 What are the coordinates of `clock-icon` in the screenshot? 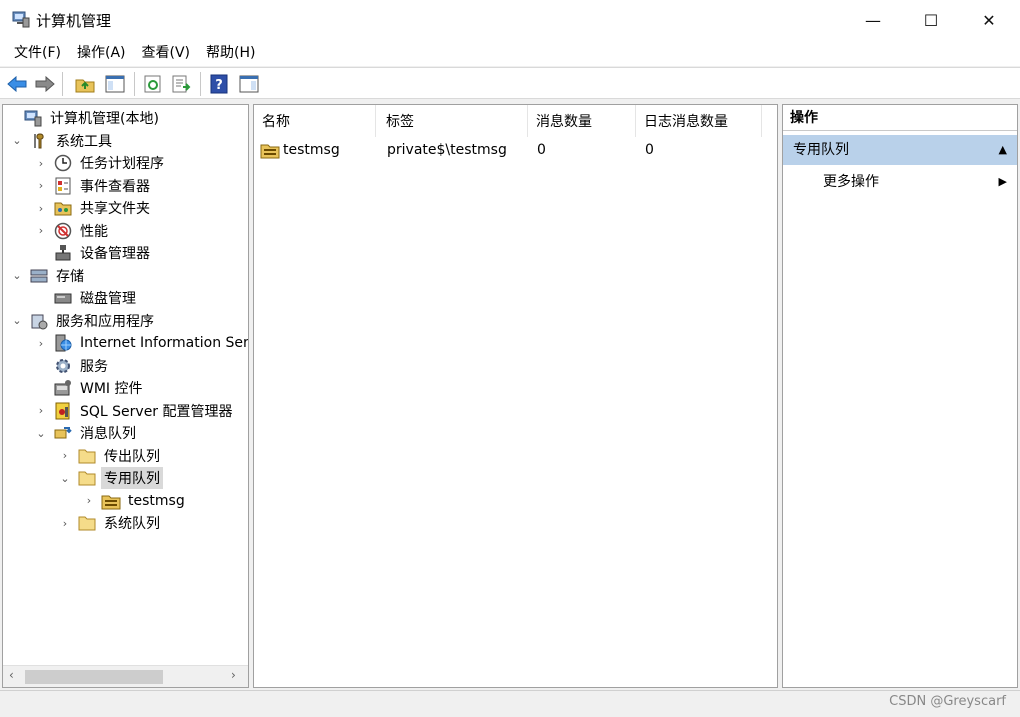 It's located at (63, 163).